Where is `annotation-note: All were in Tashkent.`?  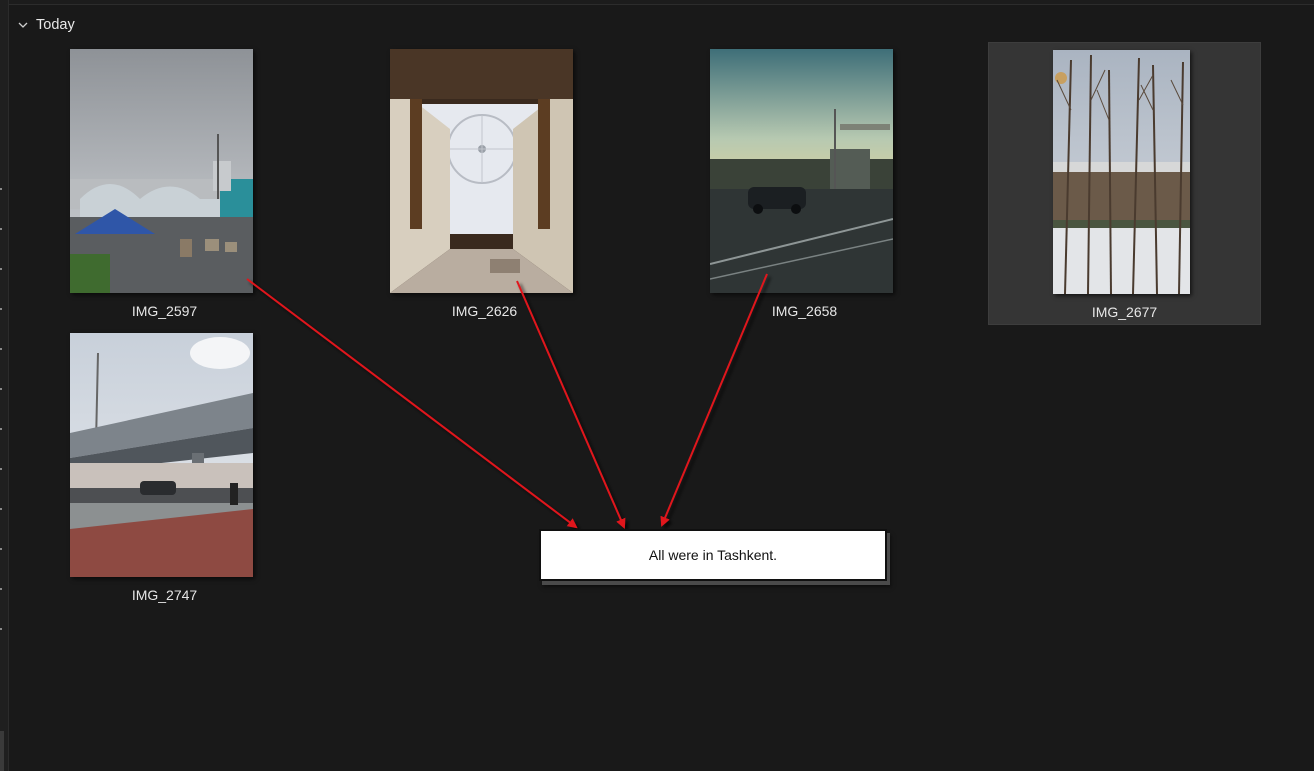 annotation-note: All were in Tashkent. is located at coordinates (713, 555).